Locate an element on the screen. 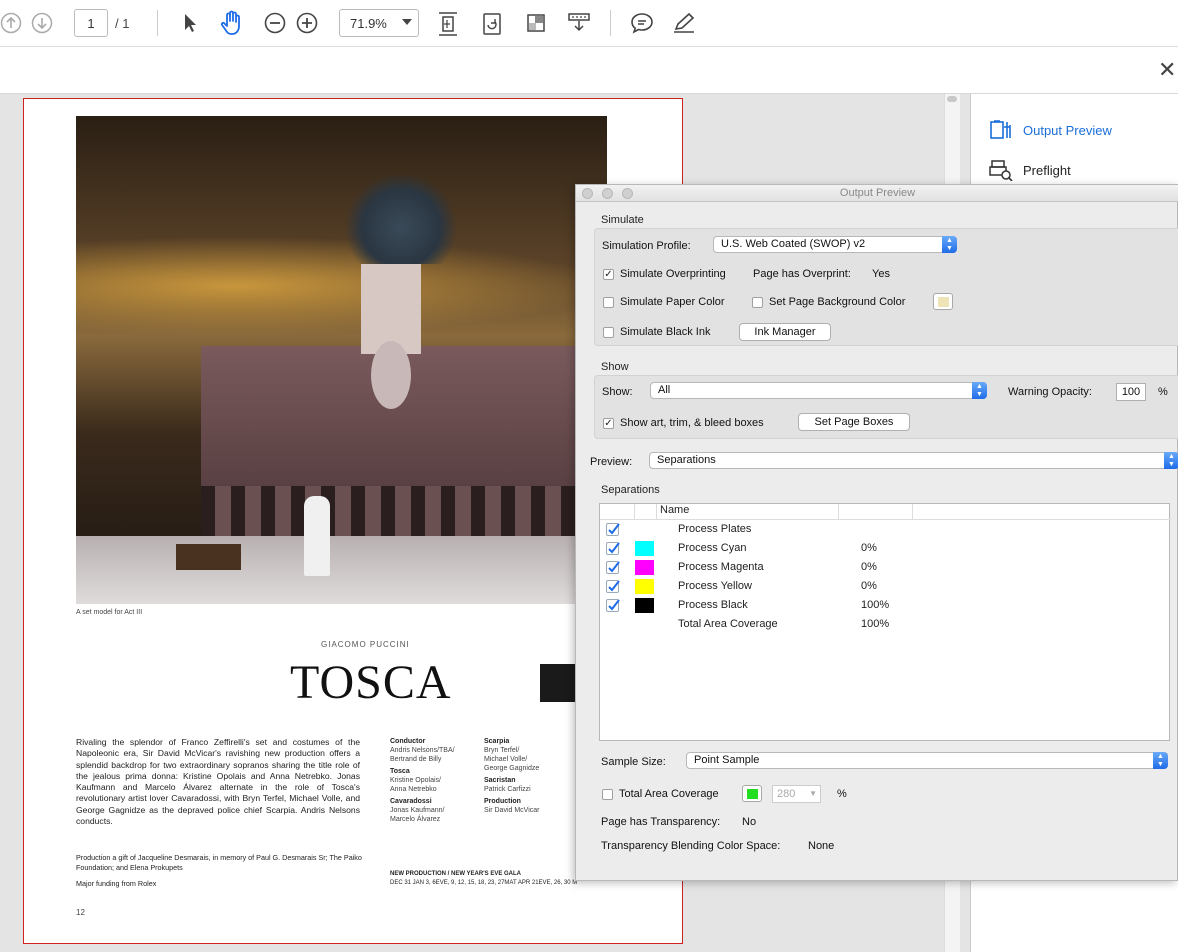 This screenshot has width=1178, height=952. simulation-profile-label: Simulation Profile: is located at coordinates (646, 246).